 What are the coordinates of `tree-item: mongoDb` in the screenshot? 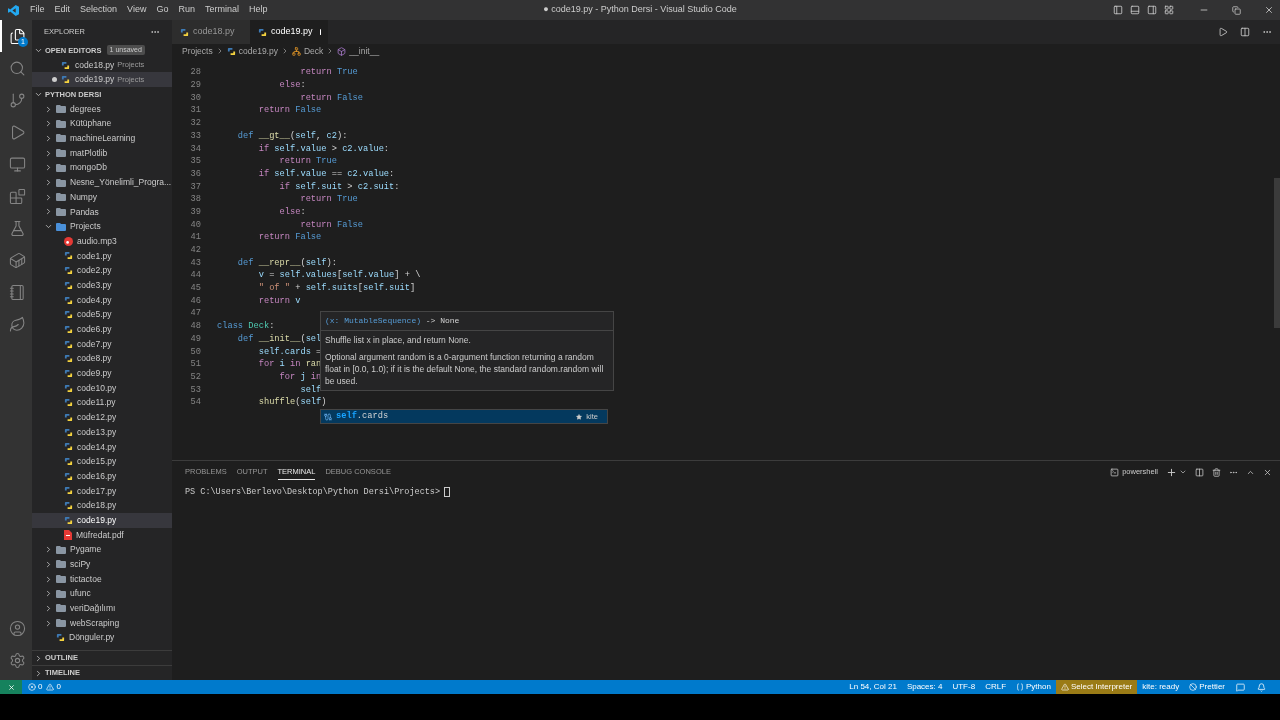 It's located at (102, 168).